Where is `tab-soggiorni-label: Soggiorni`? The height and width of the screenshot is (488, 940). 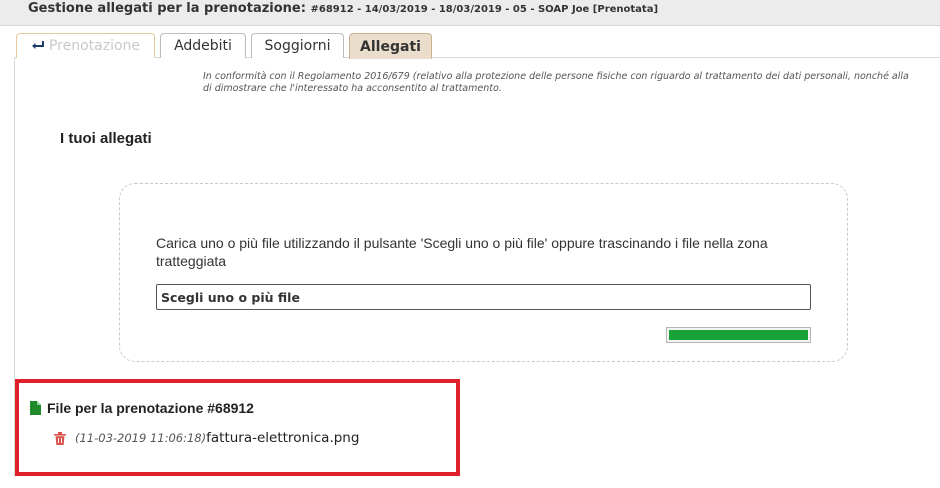
tab-soggiorni-label: Soggiorni is located at coordinates (297, 46).